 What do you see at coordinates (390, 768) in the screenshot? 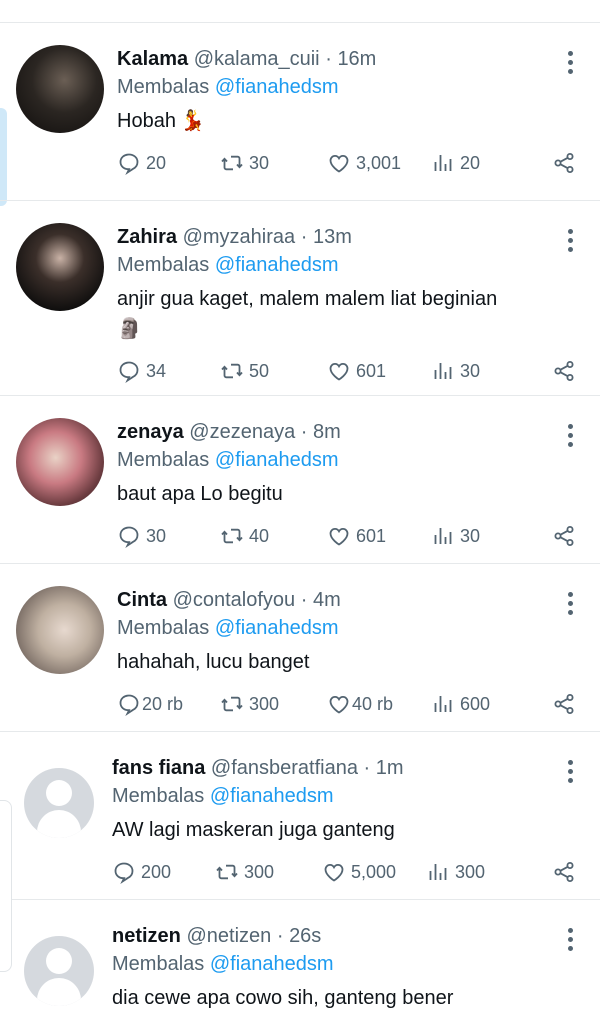
I see `timestamp: 1m` at bounding box center [390, 768].